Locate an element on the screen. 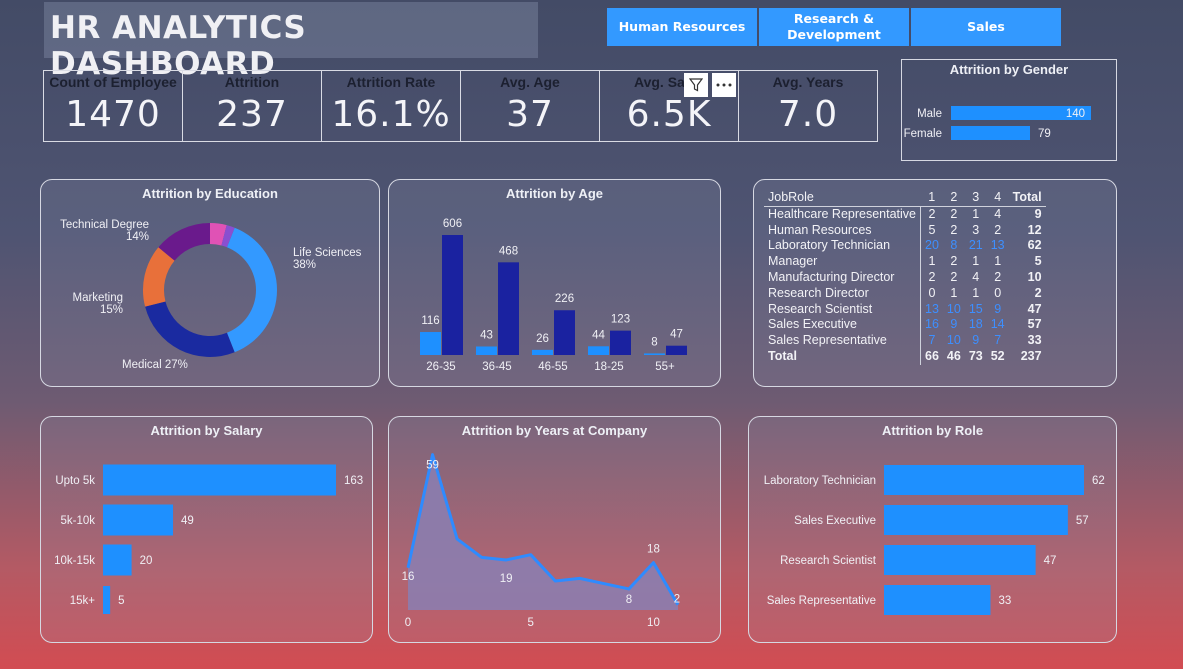 The width and height of the screenshot is (1183, 669). table-cell-total: 10 is located at coordinates (1034, 276).